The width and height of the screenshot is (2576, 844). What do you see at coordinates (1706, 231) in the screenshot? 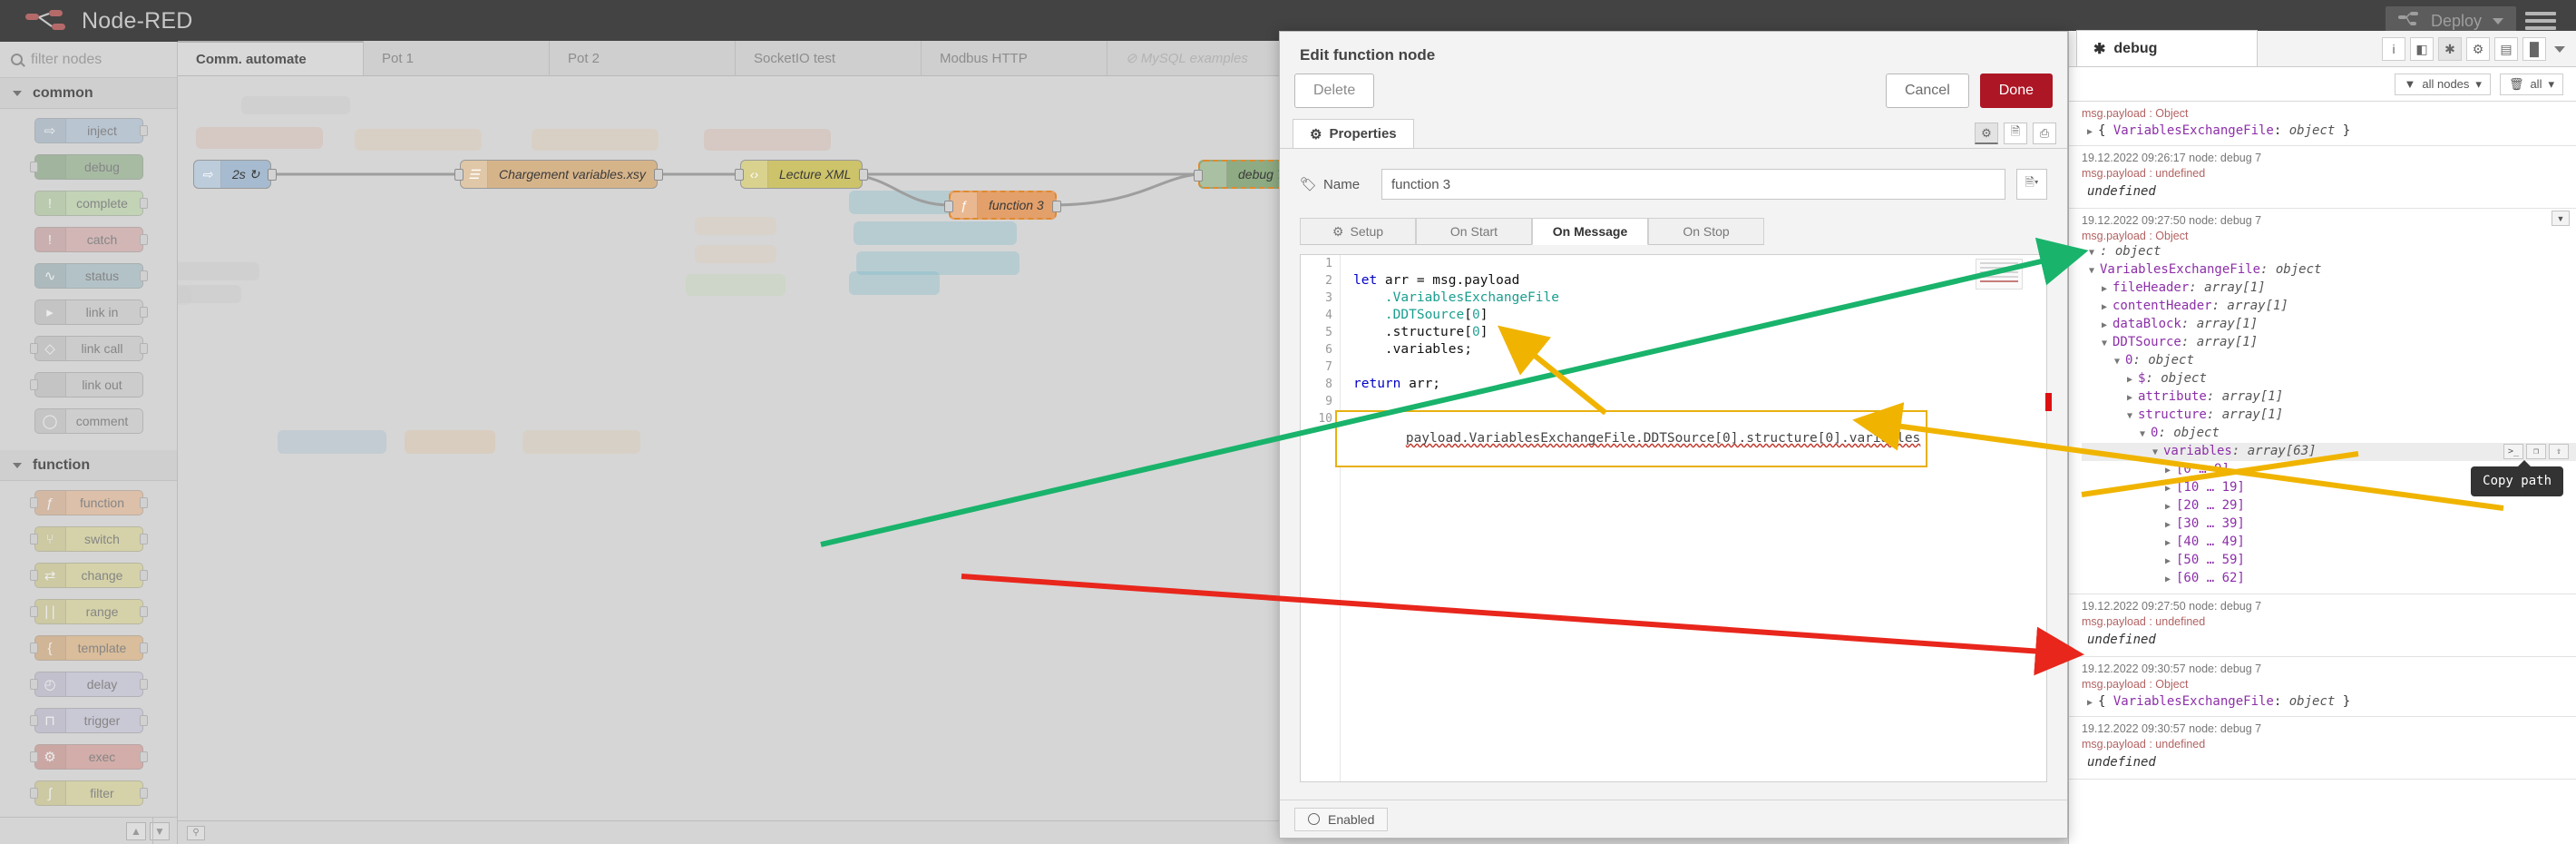
I see `code-tab-on-stop: On Stop` at bounding box center [1706, 231].